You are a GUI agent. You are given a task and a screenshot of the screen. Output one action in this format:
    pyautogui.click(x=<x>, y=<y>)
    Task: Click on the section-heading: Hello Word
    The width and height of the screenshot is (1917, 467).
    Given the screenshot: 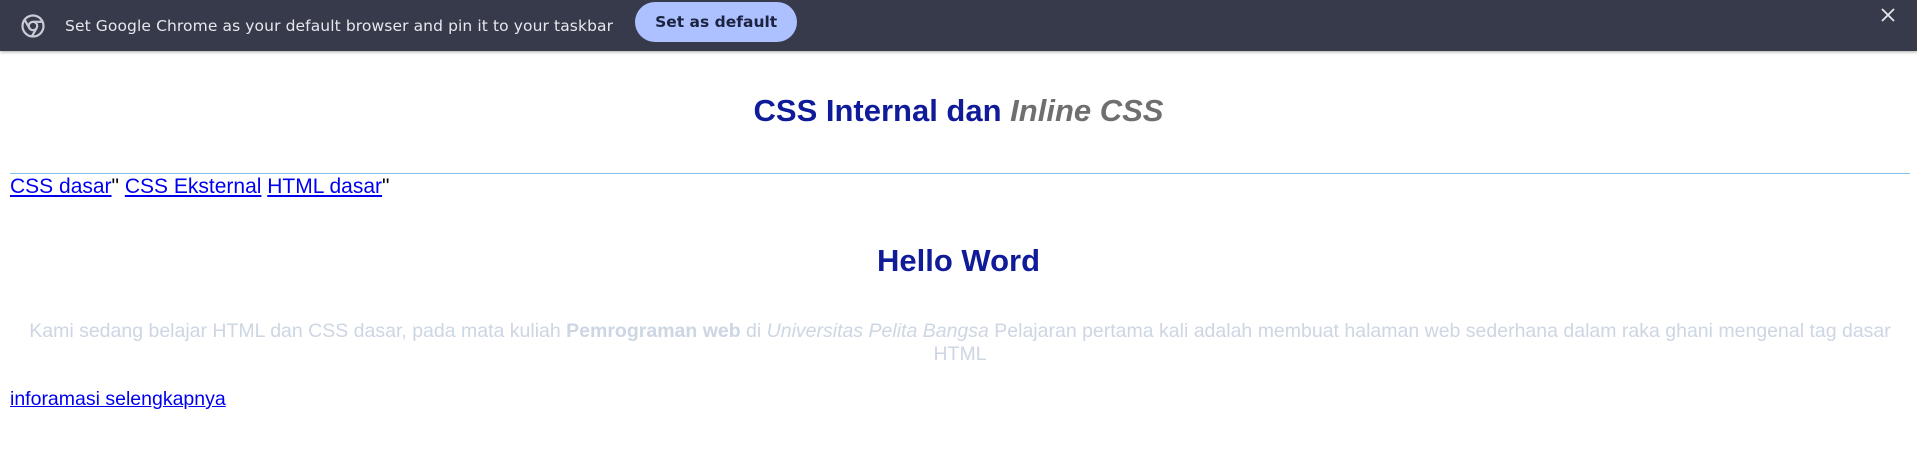 What is the action you would take?
    pyautogui.click(x=958, y=260)
    